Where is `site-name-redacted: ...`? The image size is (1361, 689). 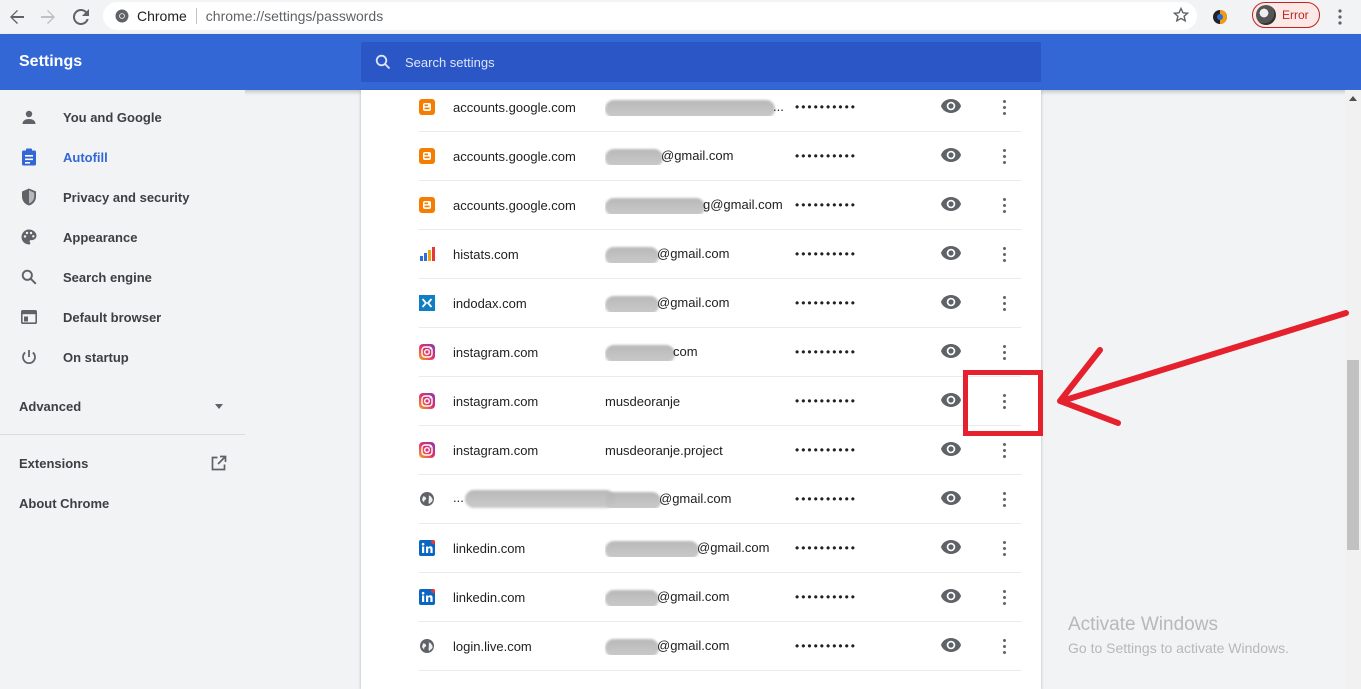
site-name-redacted: ... is located at coordinates (534, 499).